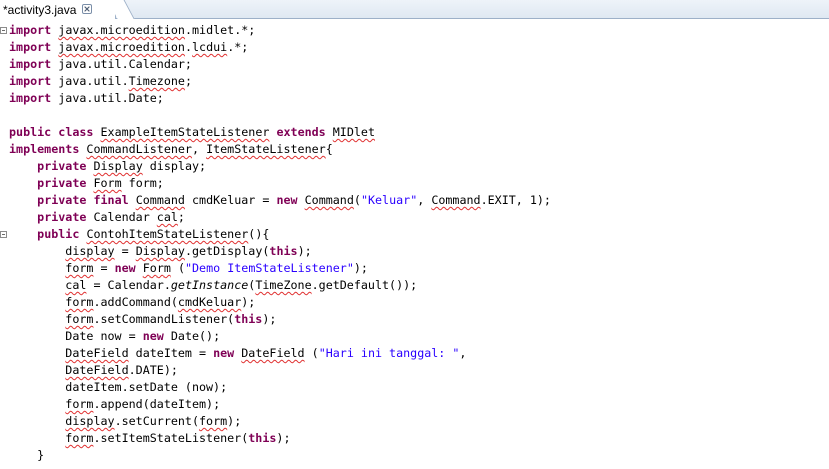 The image size is (829, 469). I want to click on code-token-warning: MIDlet, so click(353, 132).